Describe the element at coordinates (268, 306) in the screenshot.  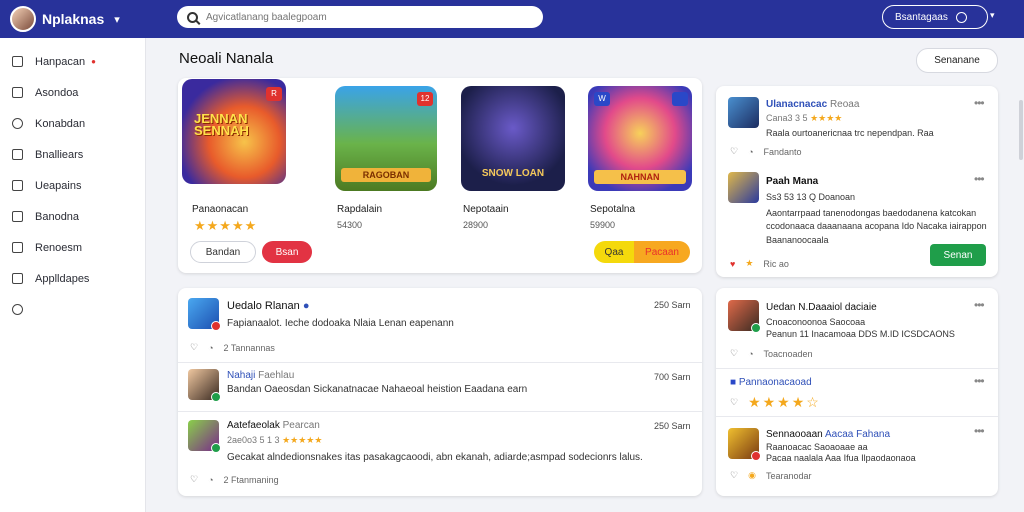
I see `post-author: Uedalo Rlanan ●` at that location.